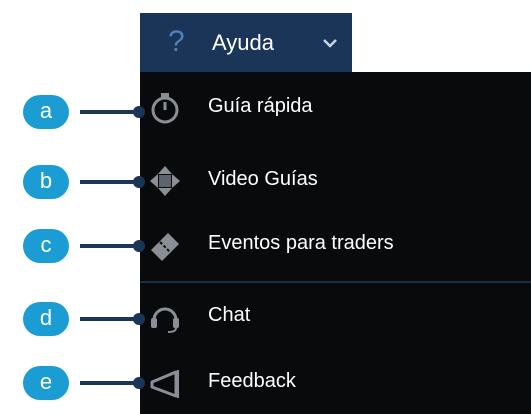  Describe the element at coordinates (301, 243) in the screenshot. I see `menu-item-label: Eventos para traders` at that location.